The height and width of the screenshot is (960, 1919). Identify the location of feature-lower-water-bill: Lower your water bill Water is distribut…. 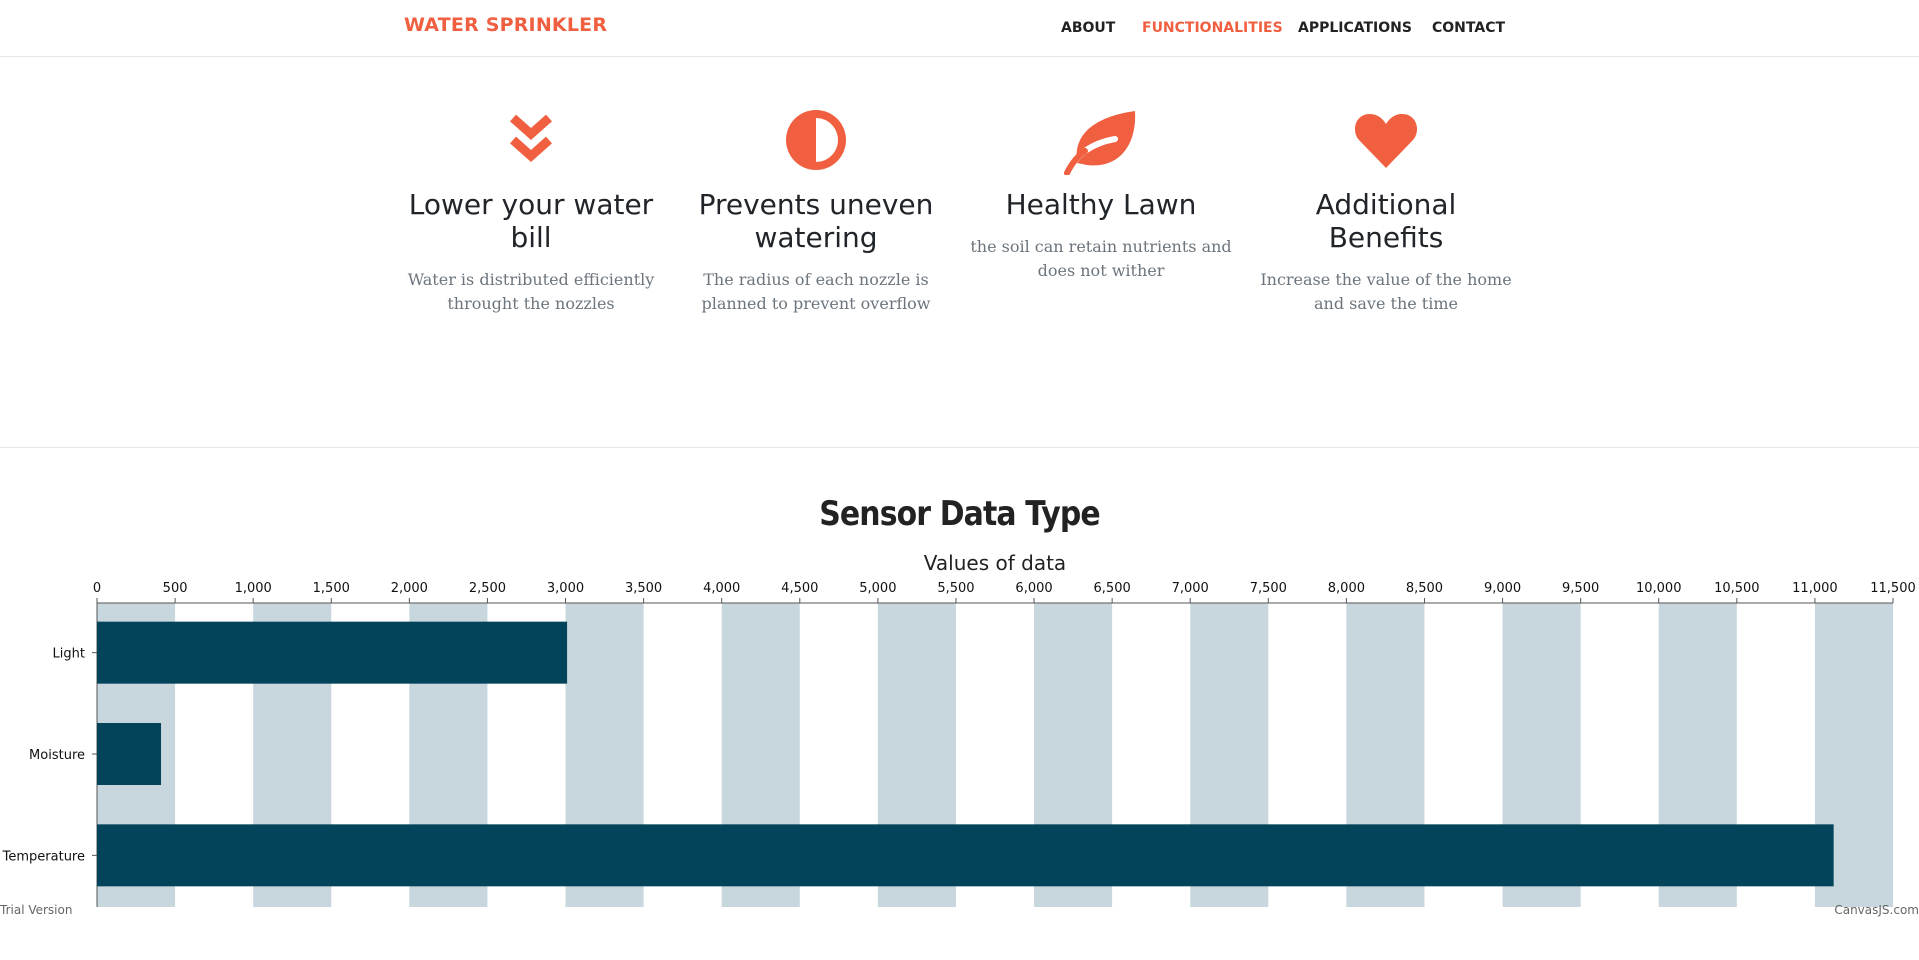
(531, 208).